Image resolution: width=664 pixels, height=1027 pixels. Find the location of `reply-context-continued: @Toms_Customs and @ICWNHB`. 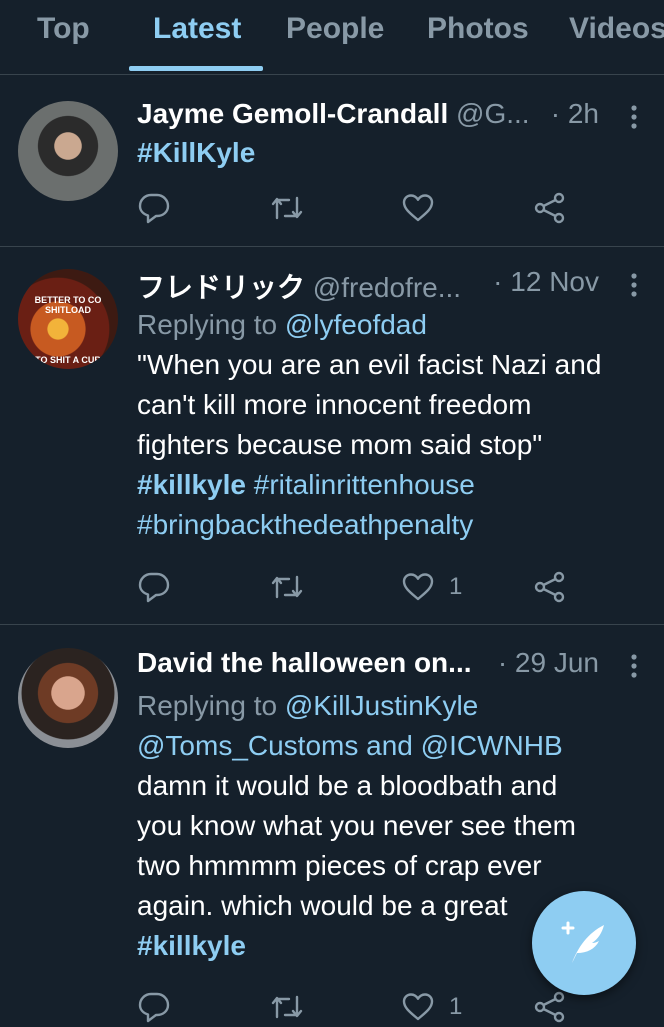

reply-context-continued: @Toms_Customs and @ICWNHB is located at coordinates (390, 746).